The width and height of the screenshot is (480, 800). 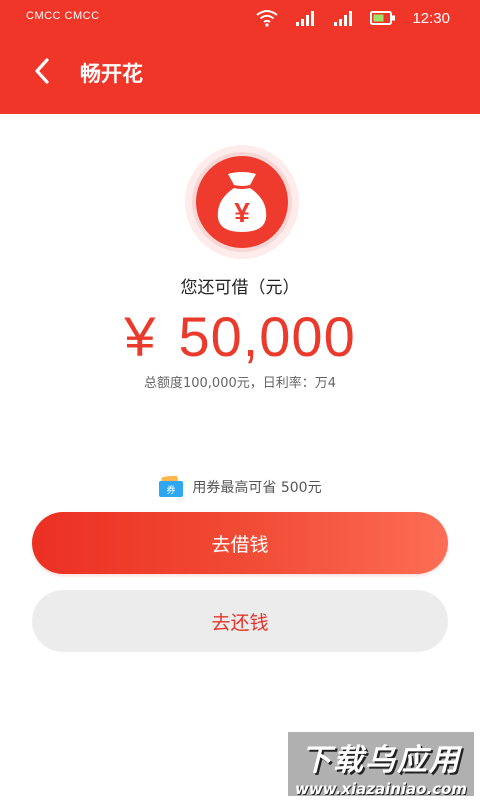 I want to click on coupon-hint: 券 用券最高可省 500元, so click(x=240, y=487).